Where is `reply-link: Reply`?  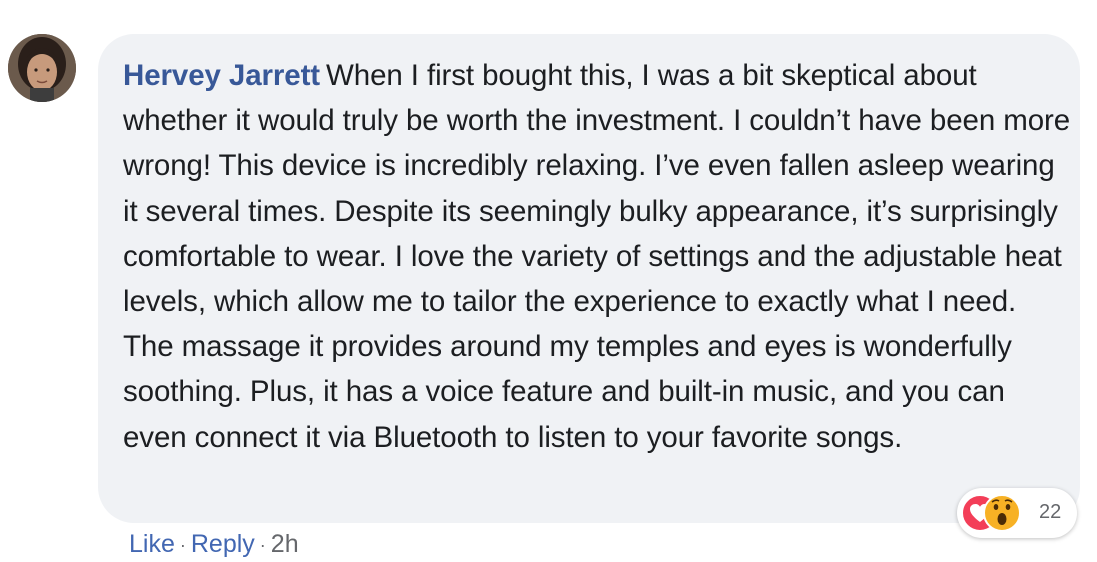 reply-link: Reply is located at coordinates (223, 544).